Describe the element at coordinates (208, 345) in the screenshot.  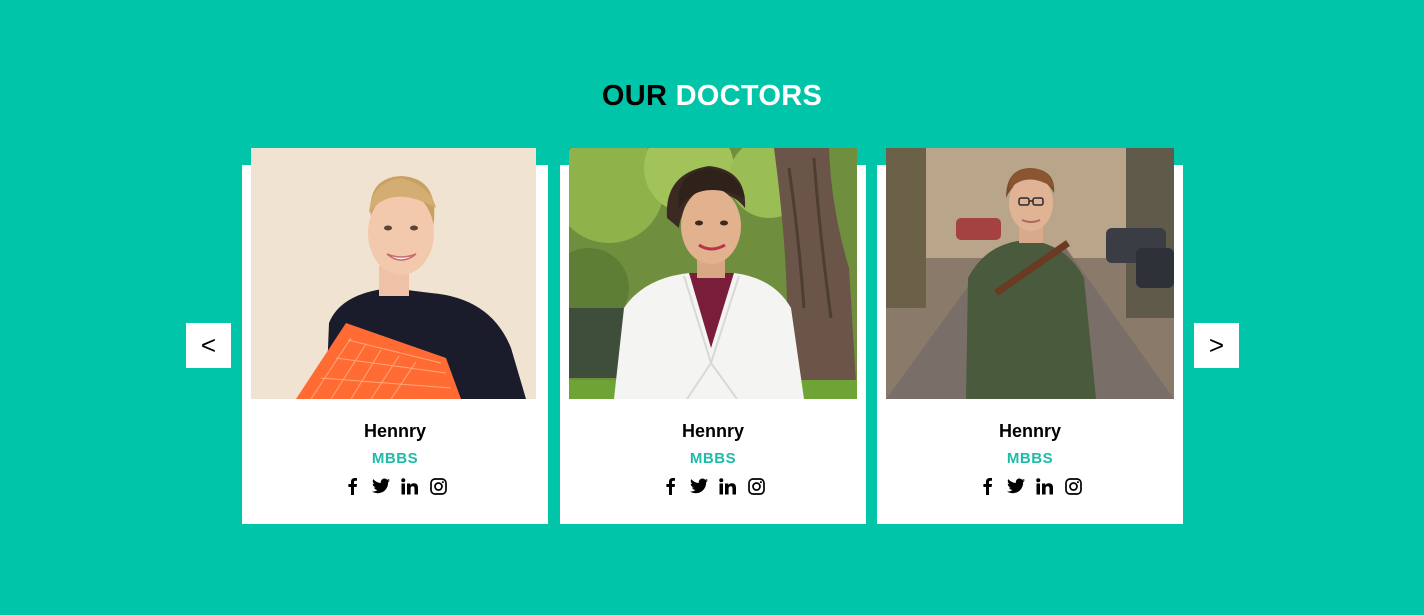
I see `carousel-prev-button: <` at that location.